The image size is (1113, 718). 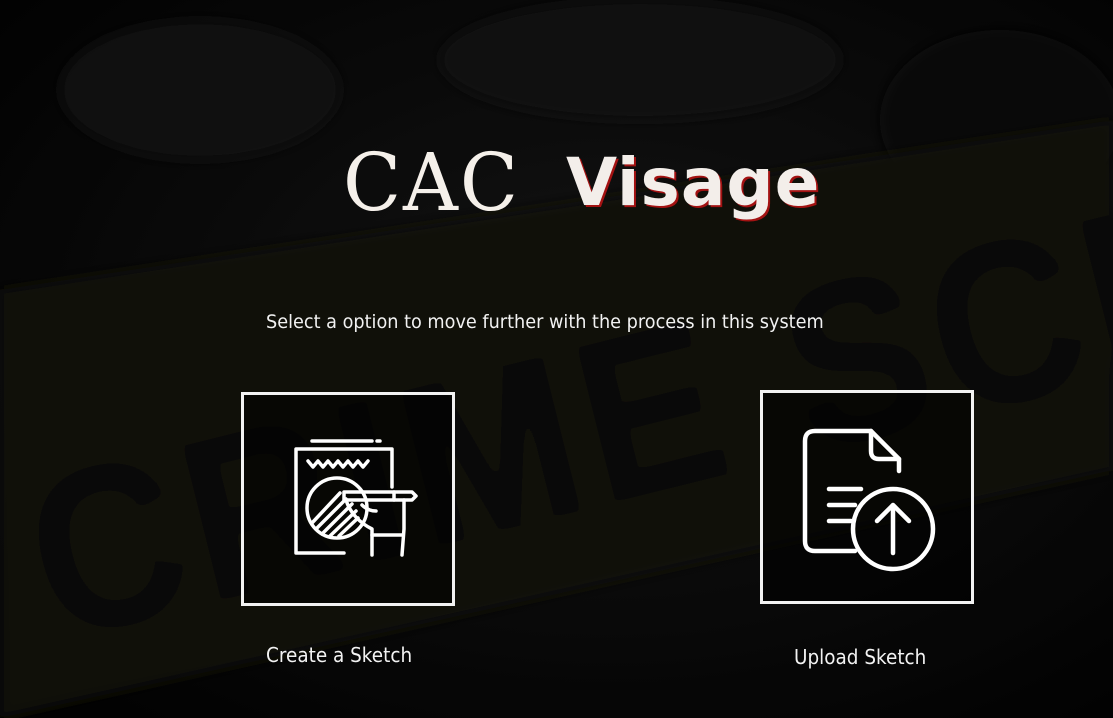 I want to click on logo-cac-text: CAC, so click(x=431, y=182).